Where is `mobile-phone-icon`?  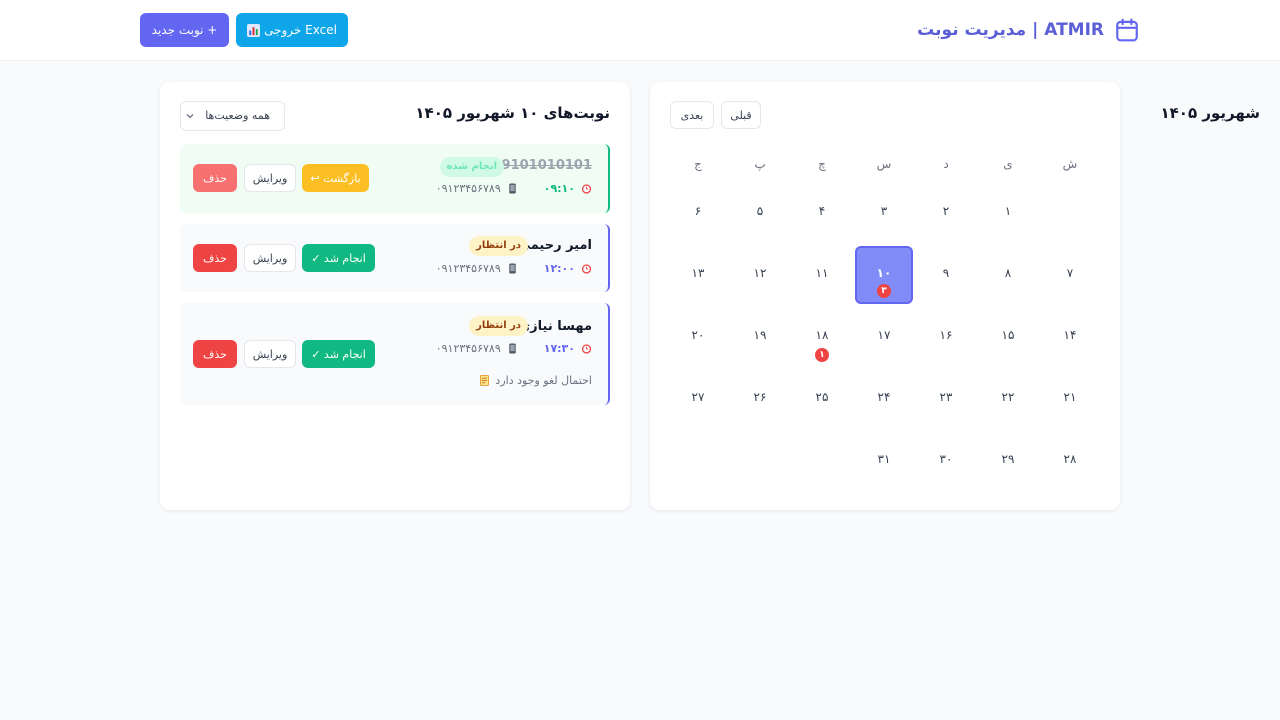
mobile-phone-icon is located at coordinates (512, 188).